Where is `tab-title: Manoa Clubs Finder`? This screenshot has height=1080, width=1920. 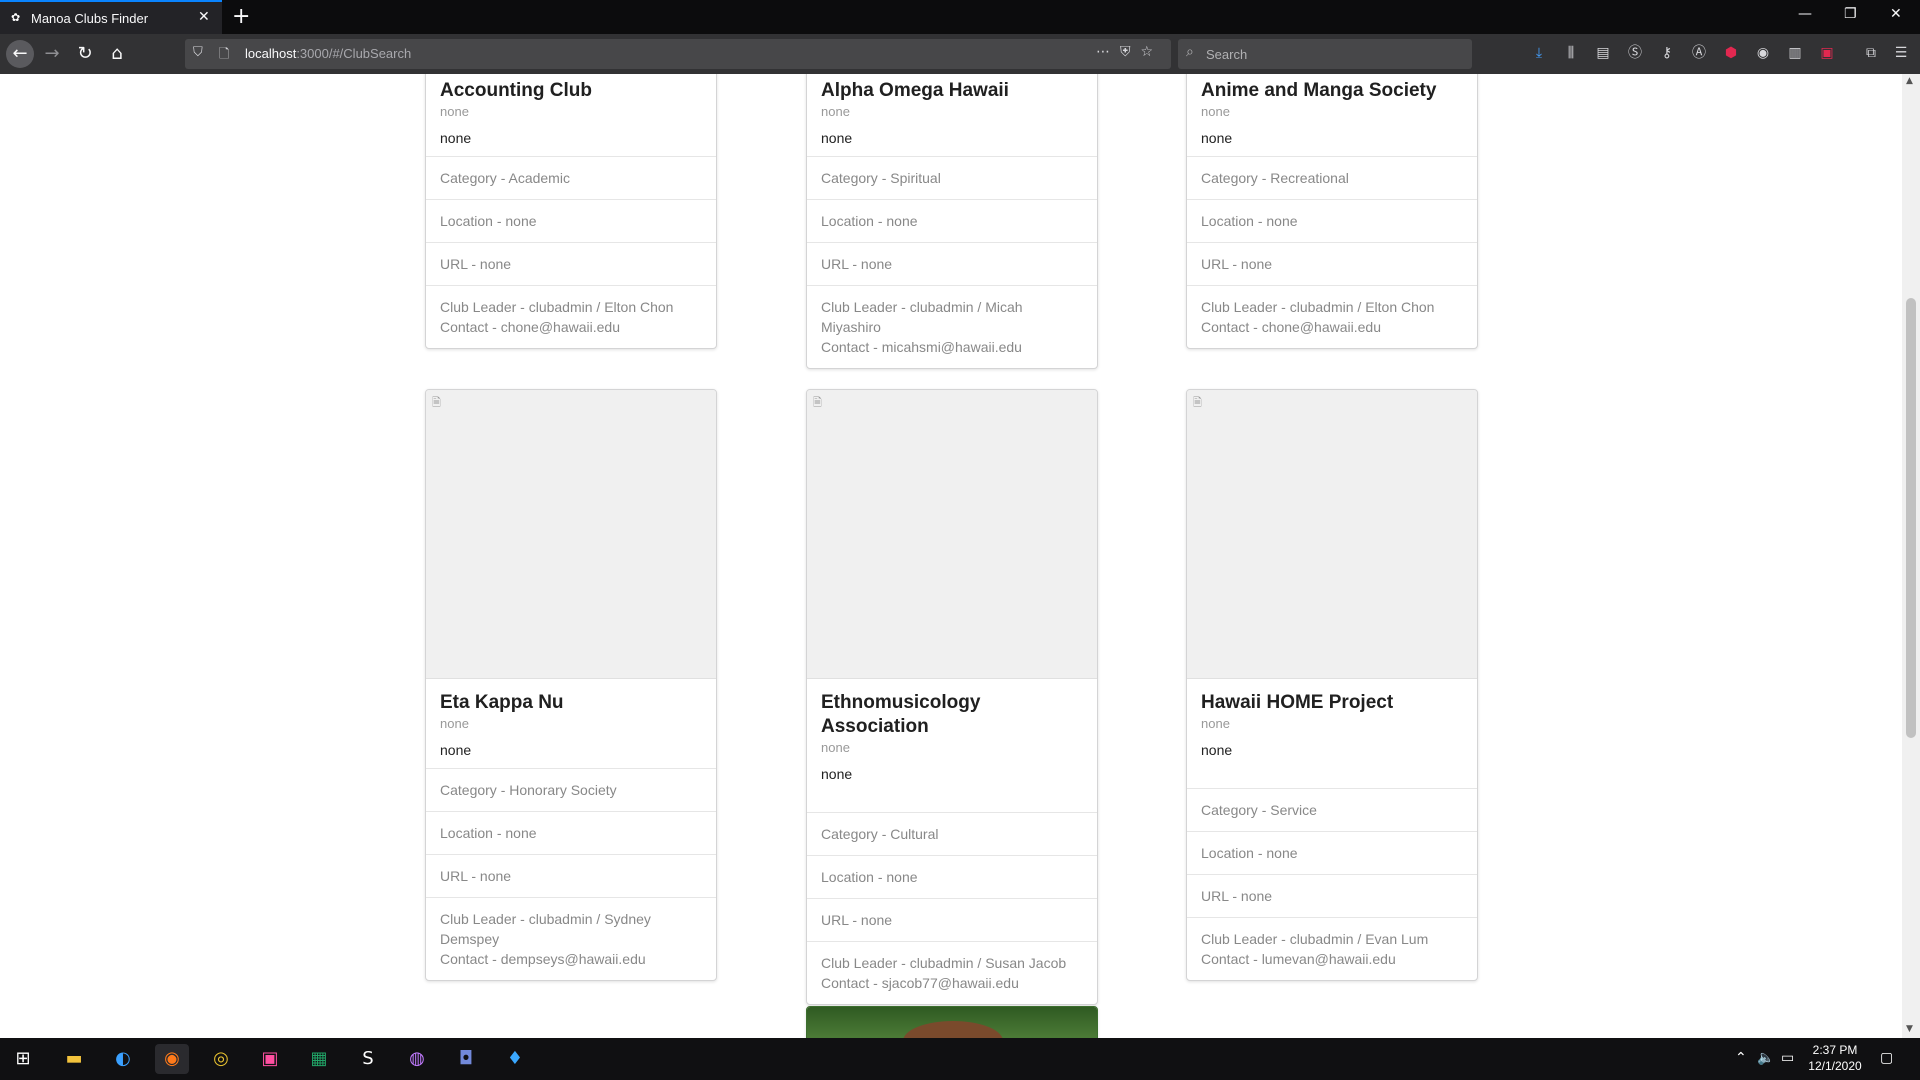
tab-title: Manoa Clubs Finder is located at coordinates (90, 18).